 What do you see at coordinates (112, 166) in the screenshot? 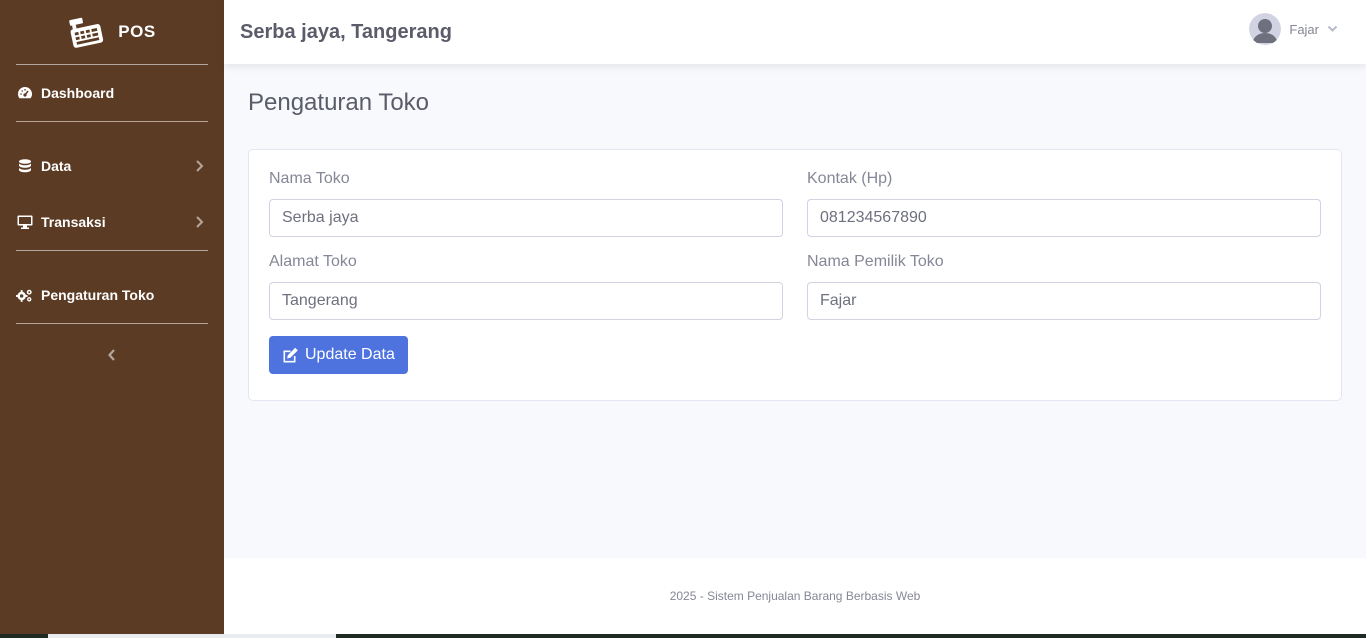
I see `sidebar-item-data: Data` at bounding box center [112, 166].